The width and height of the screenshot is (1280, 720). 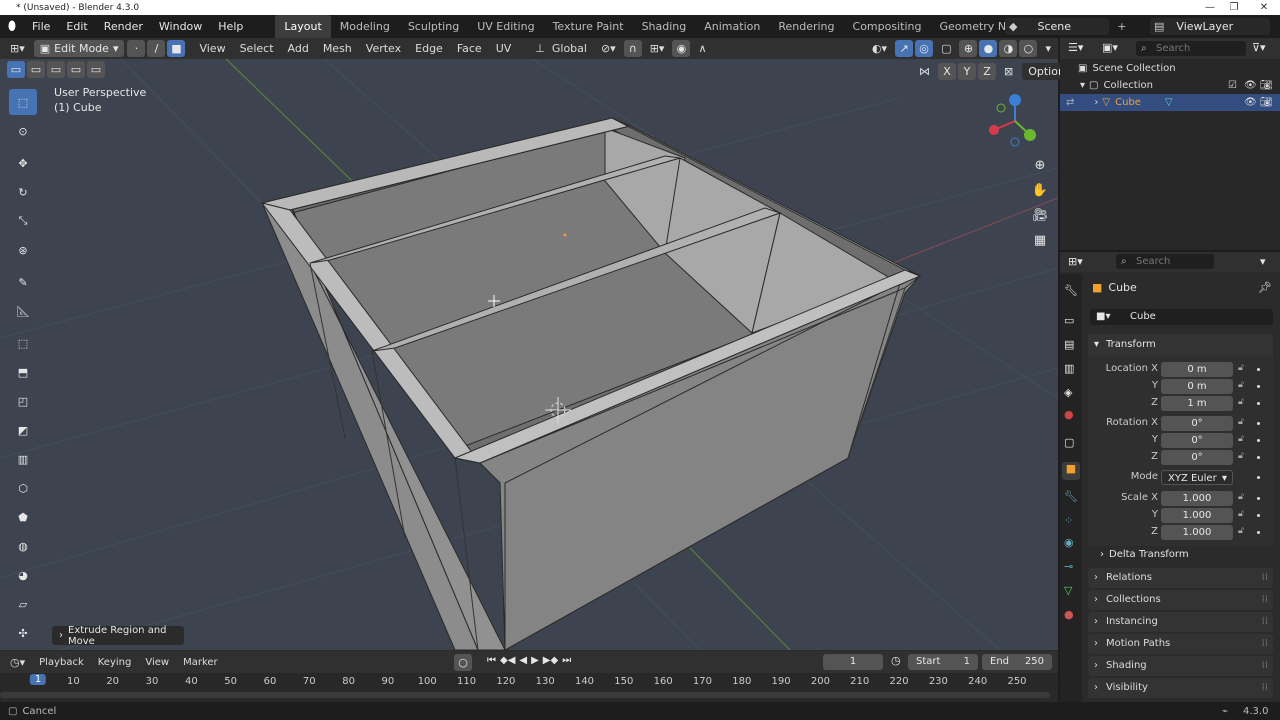 I want to click on scale-z-field: 1.000, so click(x=1197, y=532).